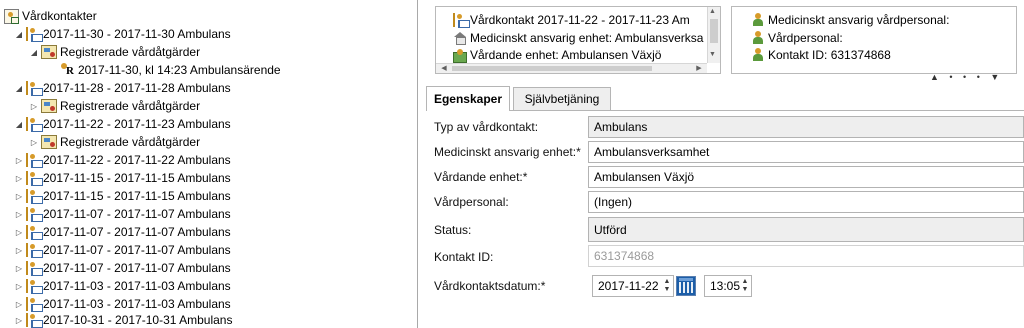 The width and height of the screenshot is (1024, 328). I want to click on time-spinner-icon: ▲ ▼, so click(745, 286).